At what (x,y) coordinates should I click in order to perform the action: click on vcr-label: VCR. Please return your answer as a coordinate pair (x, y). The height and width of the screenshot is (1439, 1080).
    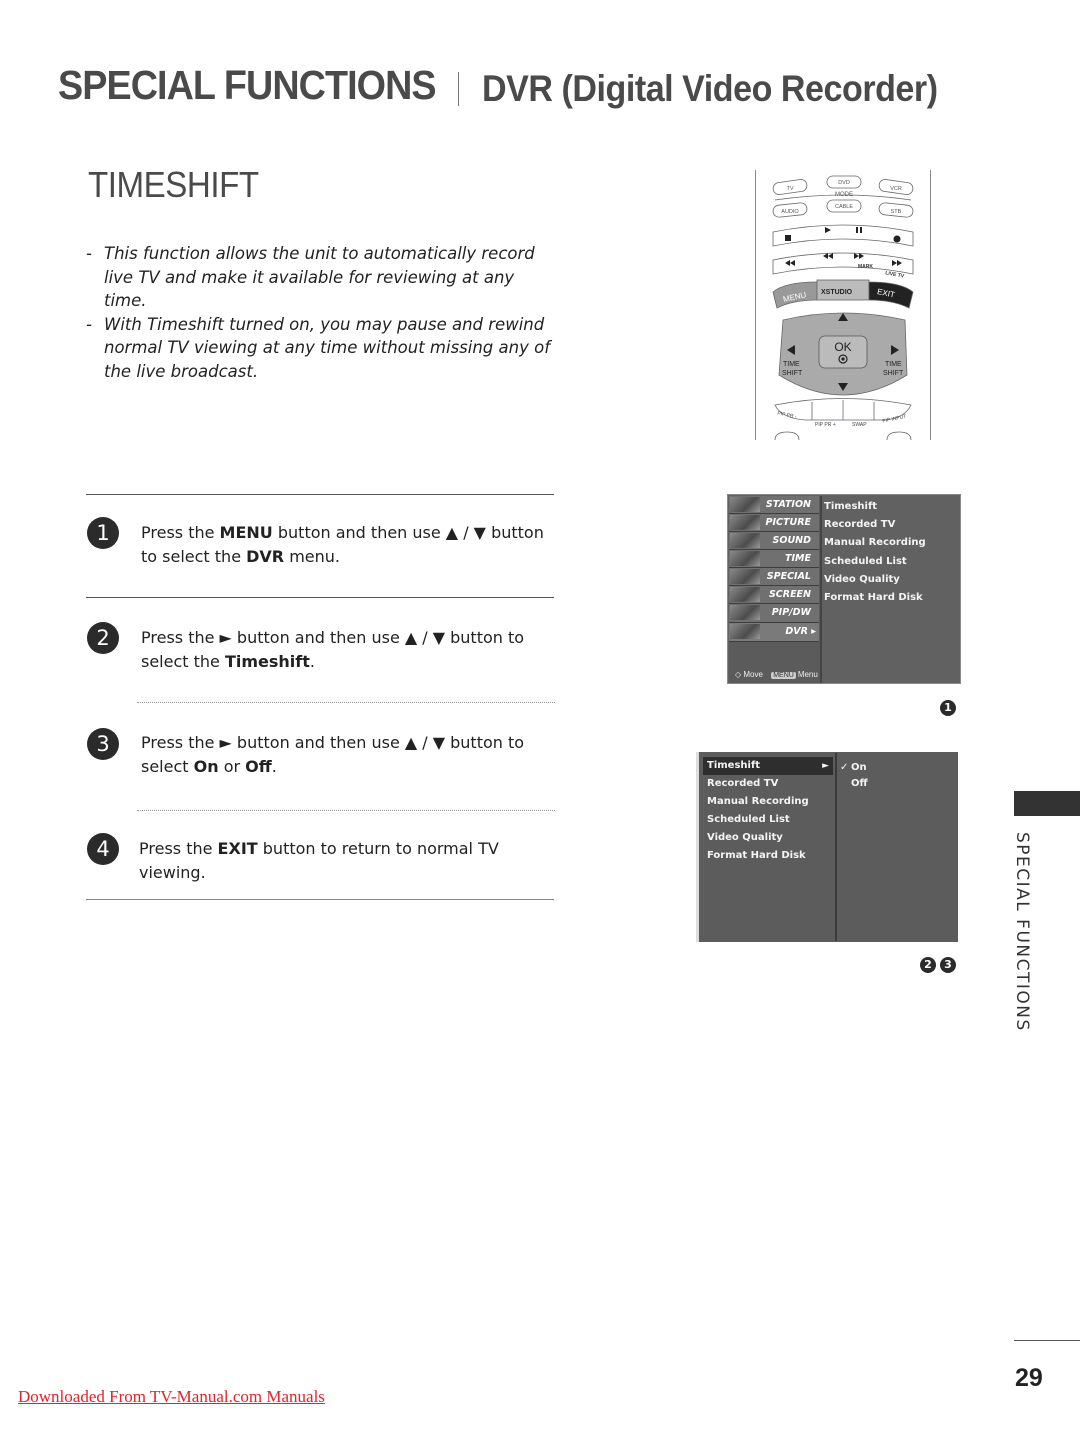
    Looking at the image, I should click on (896, 189).